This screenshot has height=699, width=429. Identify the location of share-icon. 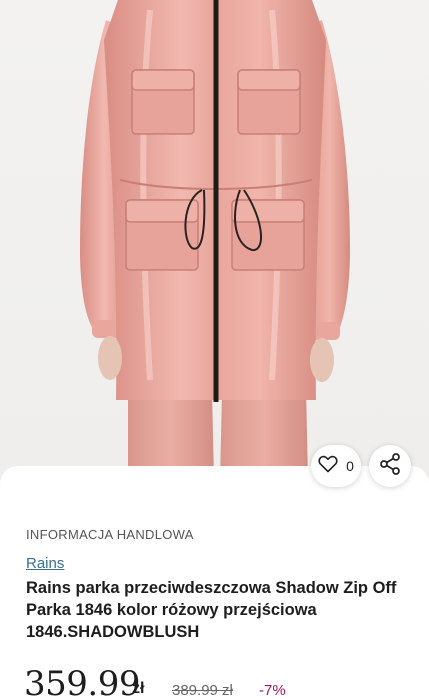
(390, 466).